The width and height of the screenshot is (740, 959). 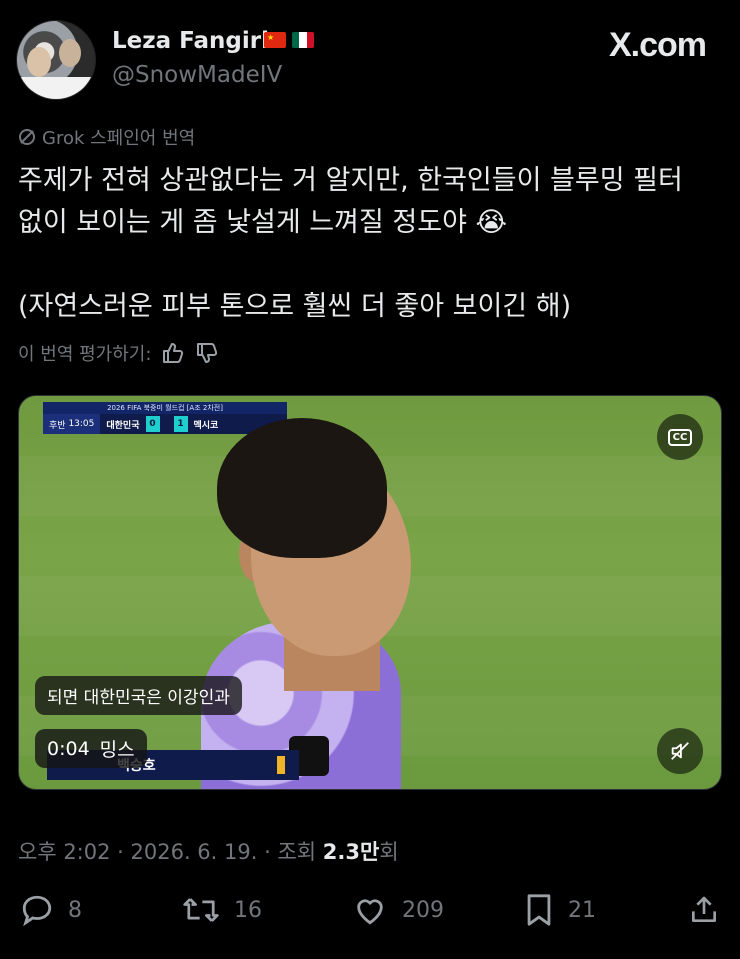 I want to click on translation-notice: Grok 스페인어 번역, so click(x=106, y=137).